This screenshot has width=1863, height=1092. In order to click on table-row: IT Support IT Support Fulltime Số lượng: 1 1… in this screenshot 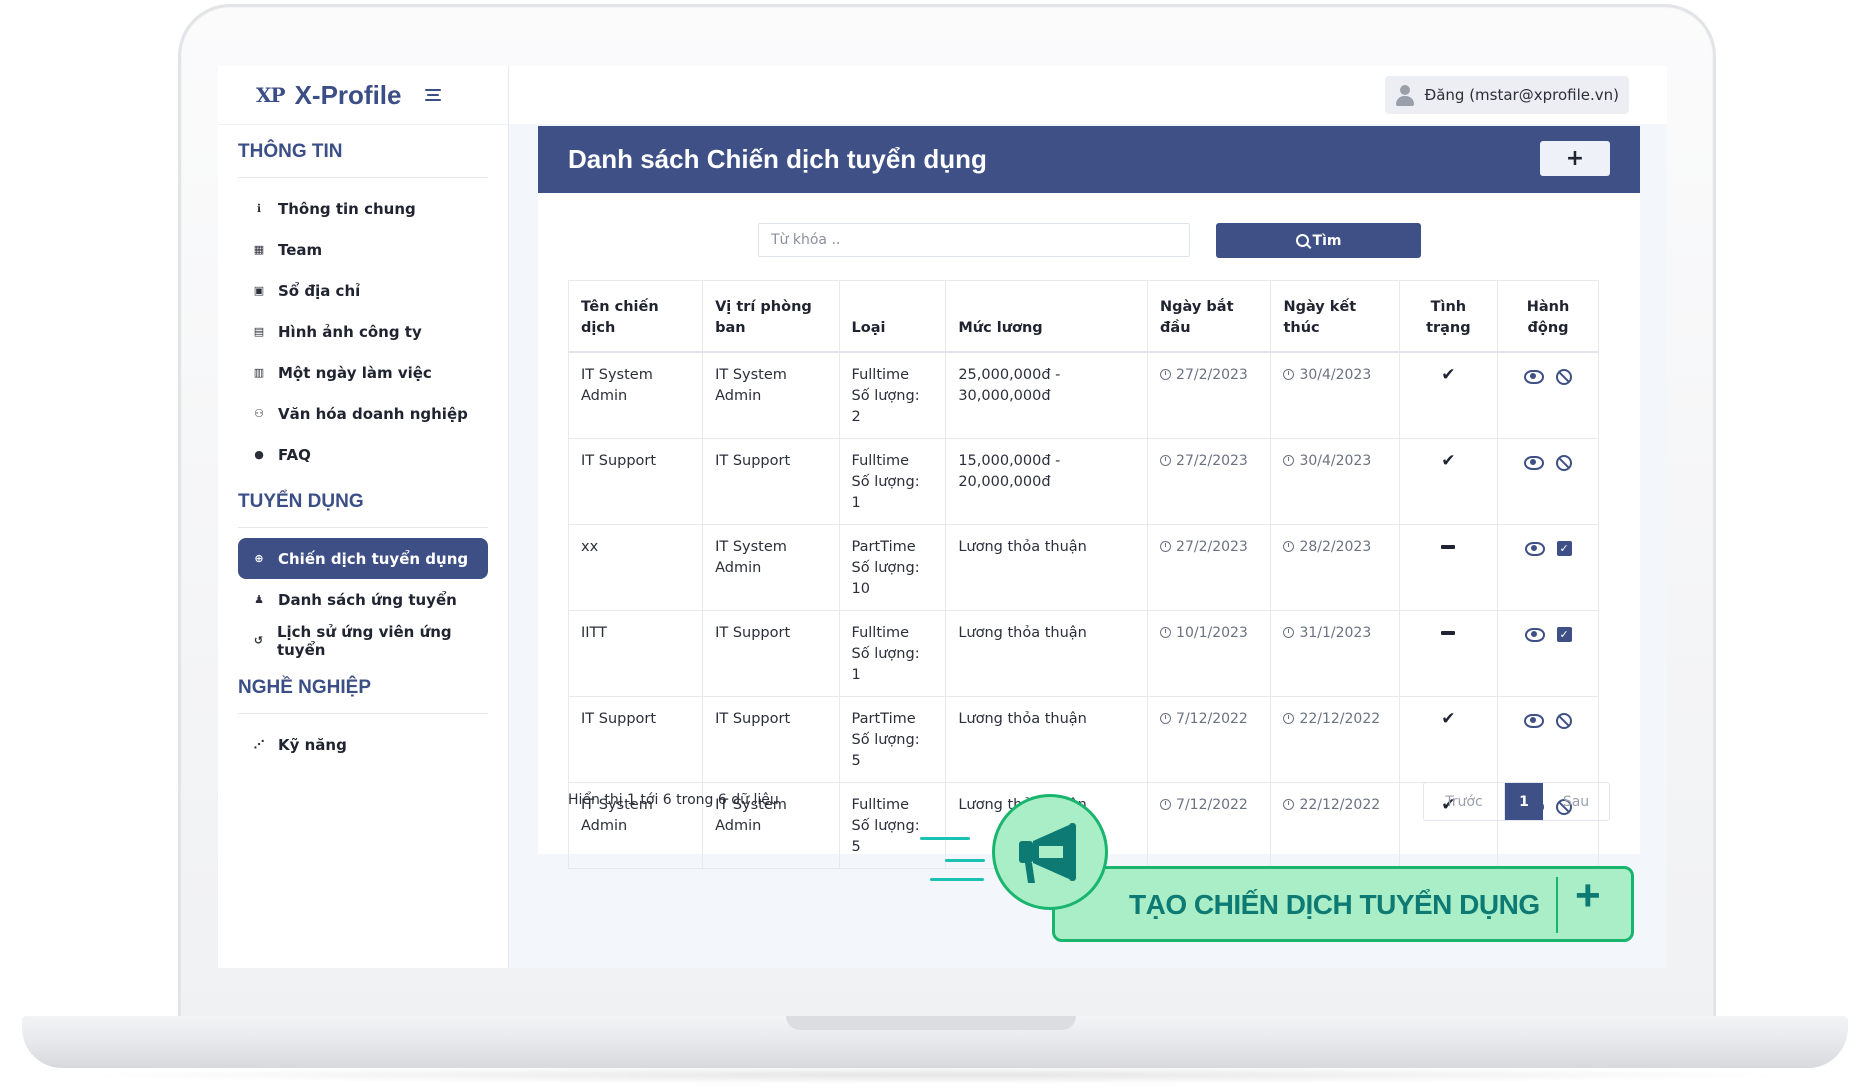, I will do `click(1083, 481)`.